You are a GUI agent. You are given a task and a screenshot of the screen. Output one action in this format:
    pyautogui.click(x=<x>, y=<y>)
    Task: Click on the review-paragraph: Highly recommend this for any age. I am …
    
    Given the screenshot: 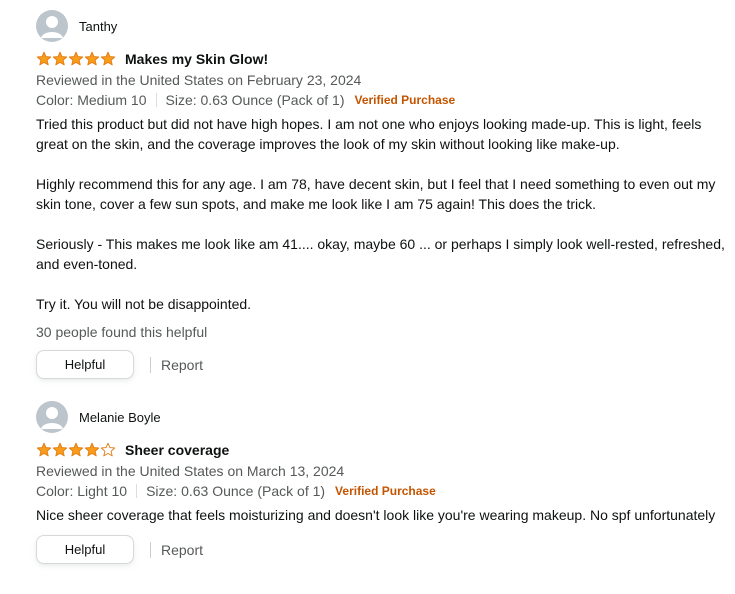 What is the action you would take?
    pyautogui.click(x=376, y=194)
    